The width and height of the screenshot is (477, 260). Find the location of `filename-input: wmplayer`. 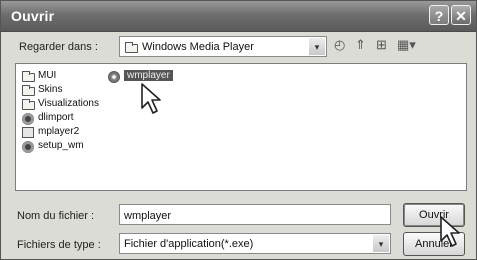

filename-input: wmplayer is located at coordinates (255, 214).